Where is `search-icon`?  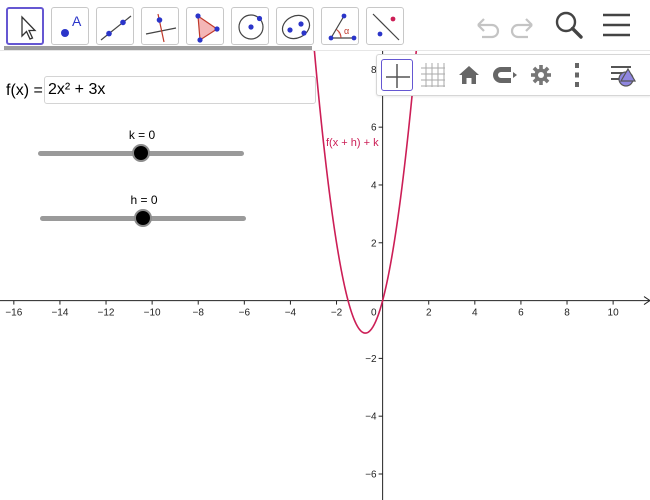 search-icon is located at coordinates (569, 25).